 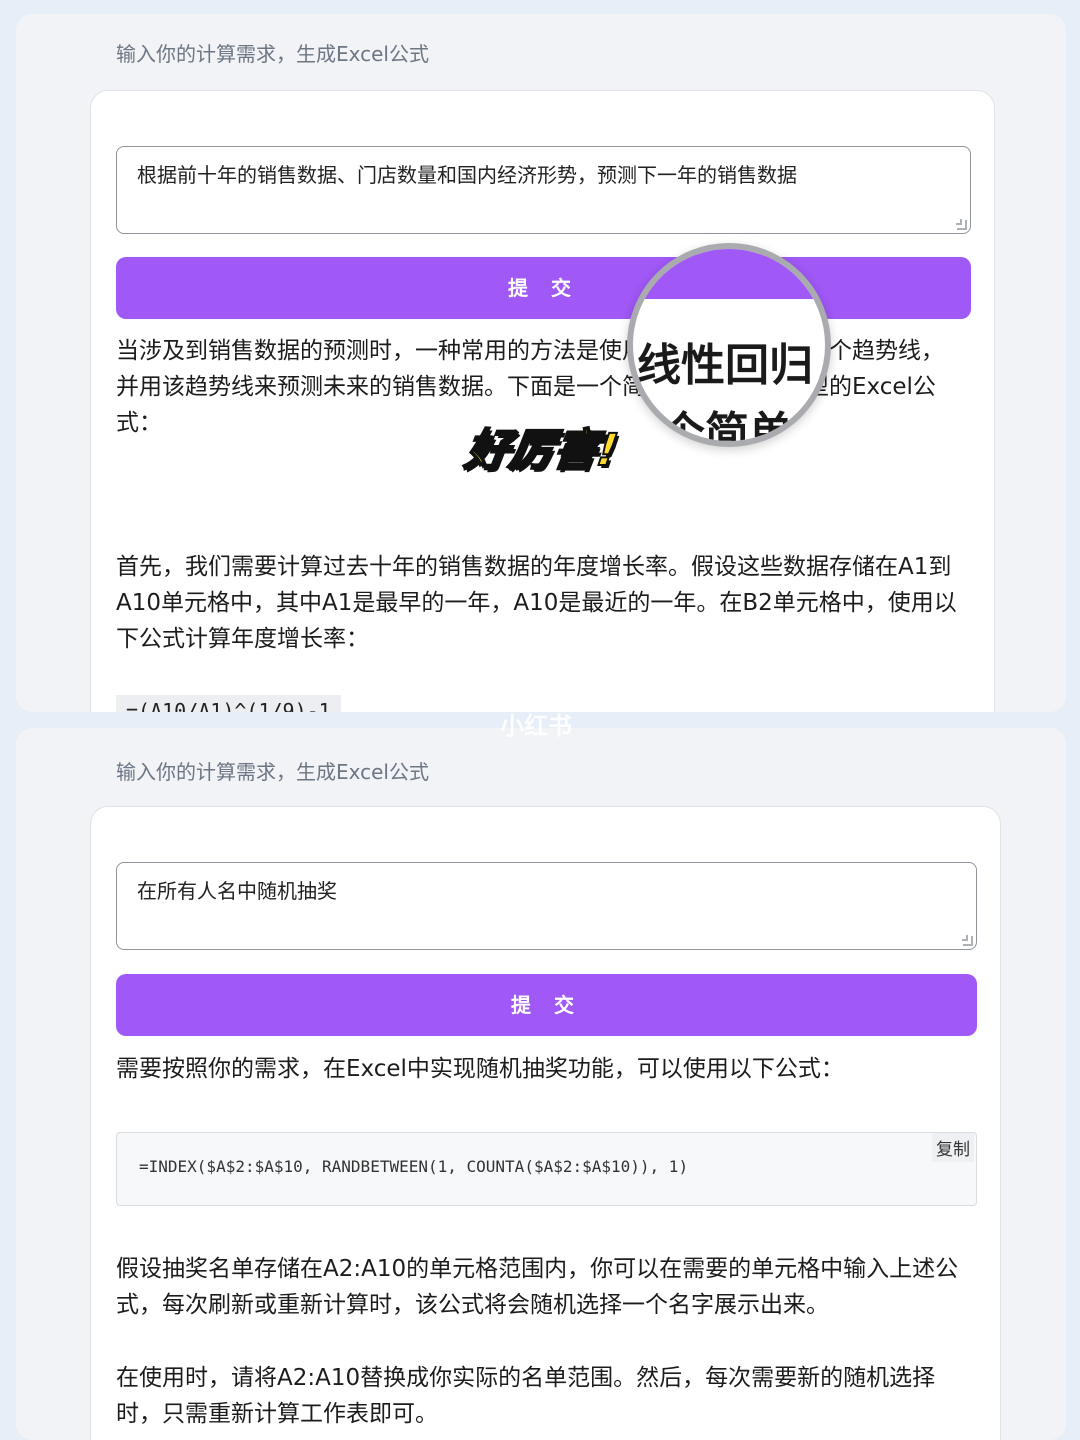 I want to click on answer-paragraph: 需要按照你的需求，在Excel中实现随机抽奖功能，可以使用以下公式：, so click(x=480, y=1069).